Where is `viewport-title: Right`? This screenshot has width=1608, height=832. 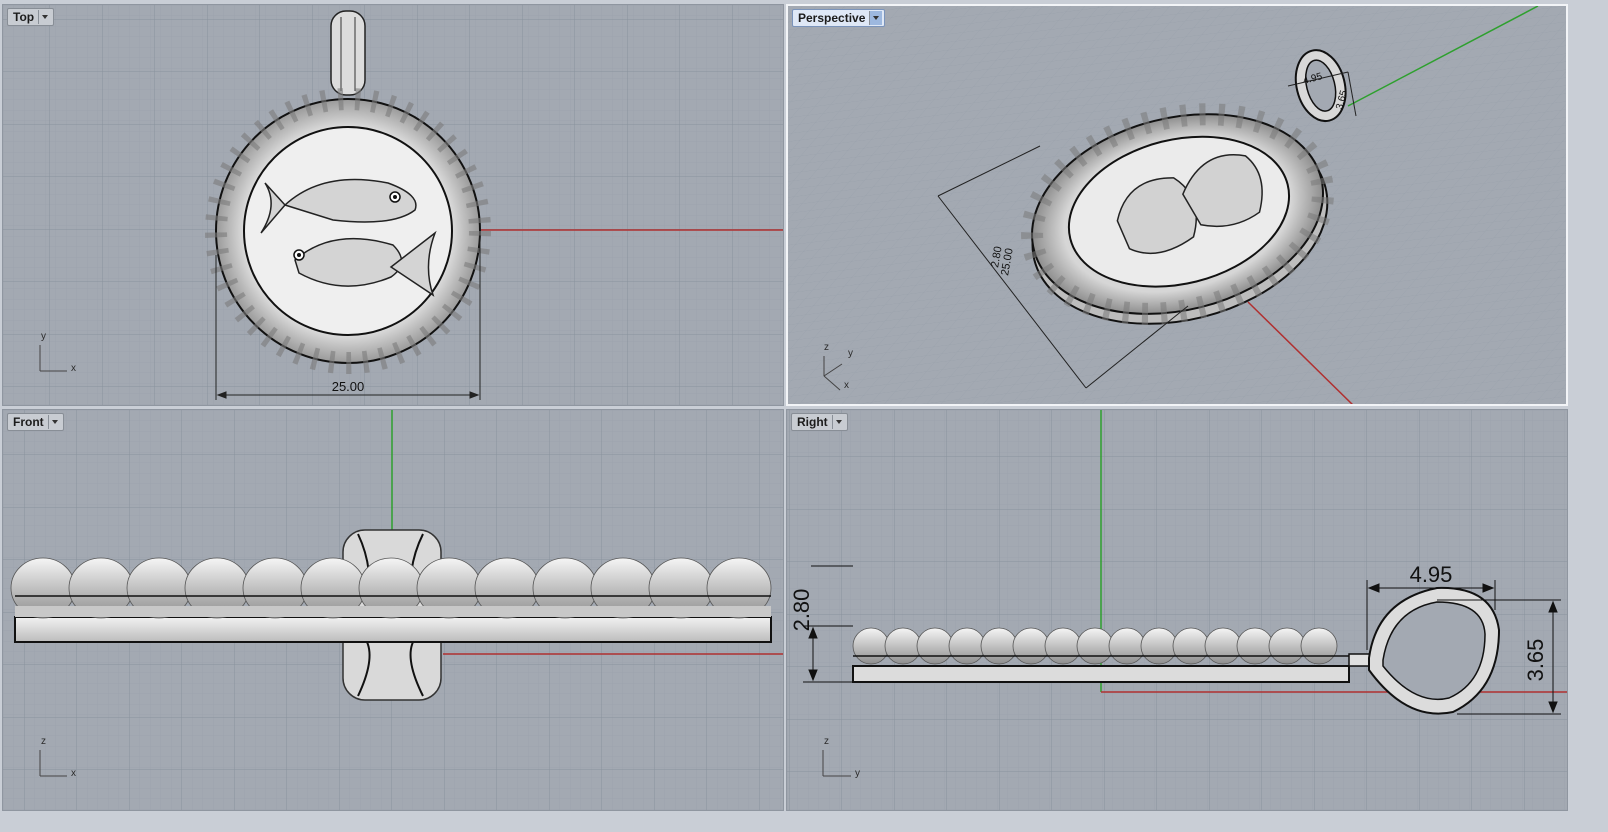 viewport-title: Right is located at coordinates (812, 422).